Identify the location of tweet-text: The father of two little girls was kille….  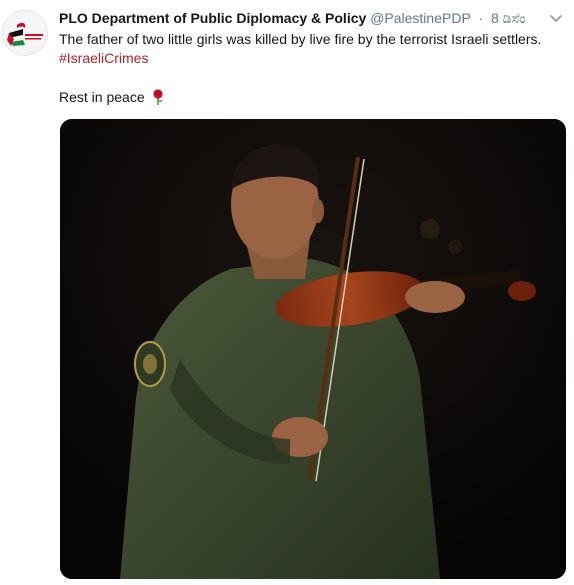
(311, 68).